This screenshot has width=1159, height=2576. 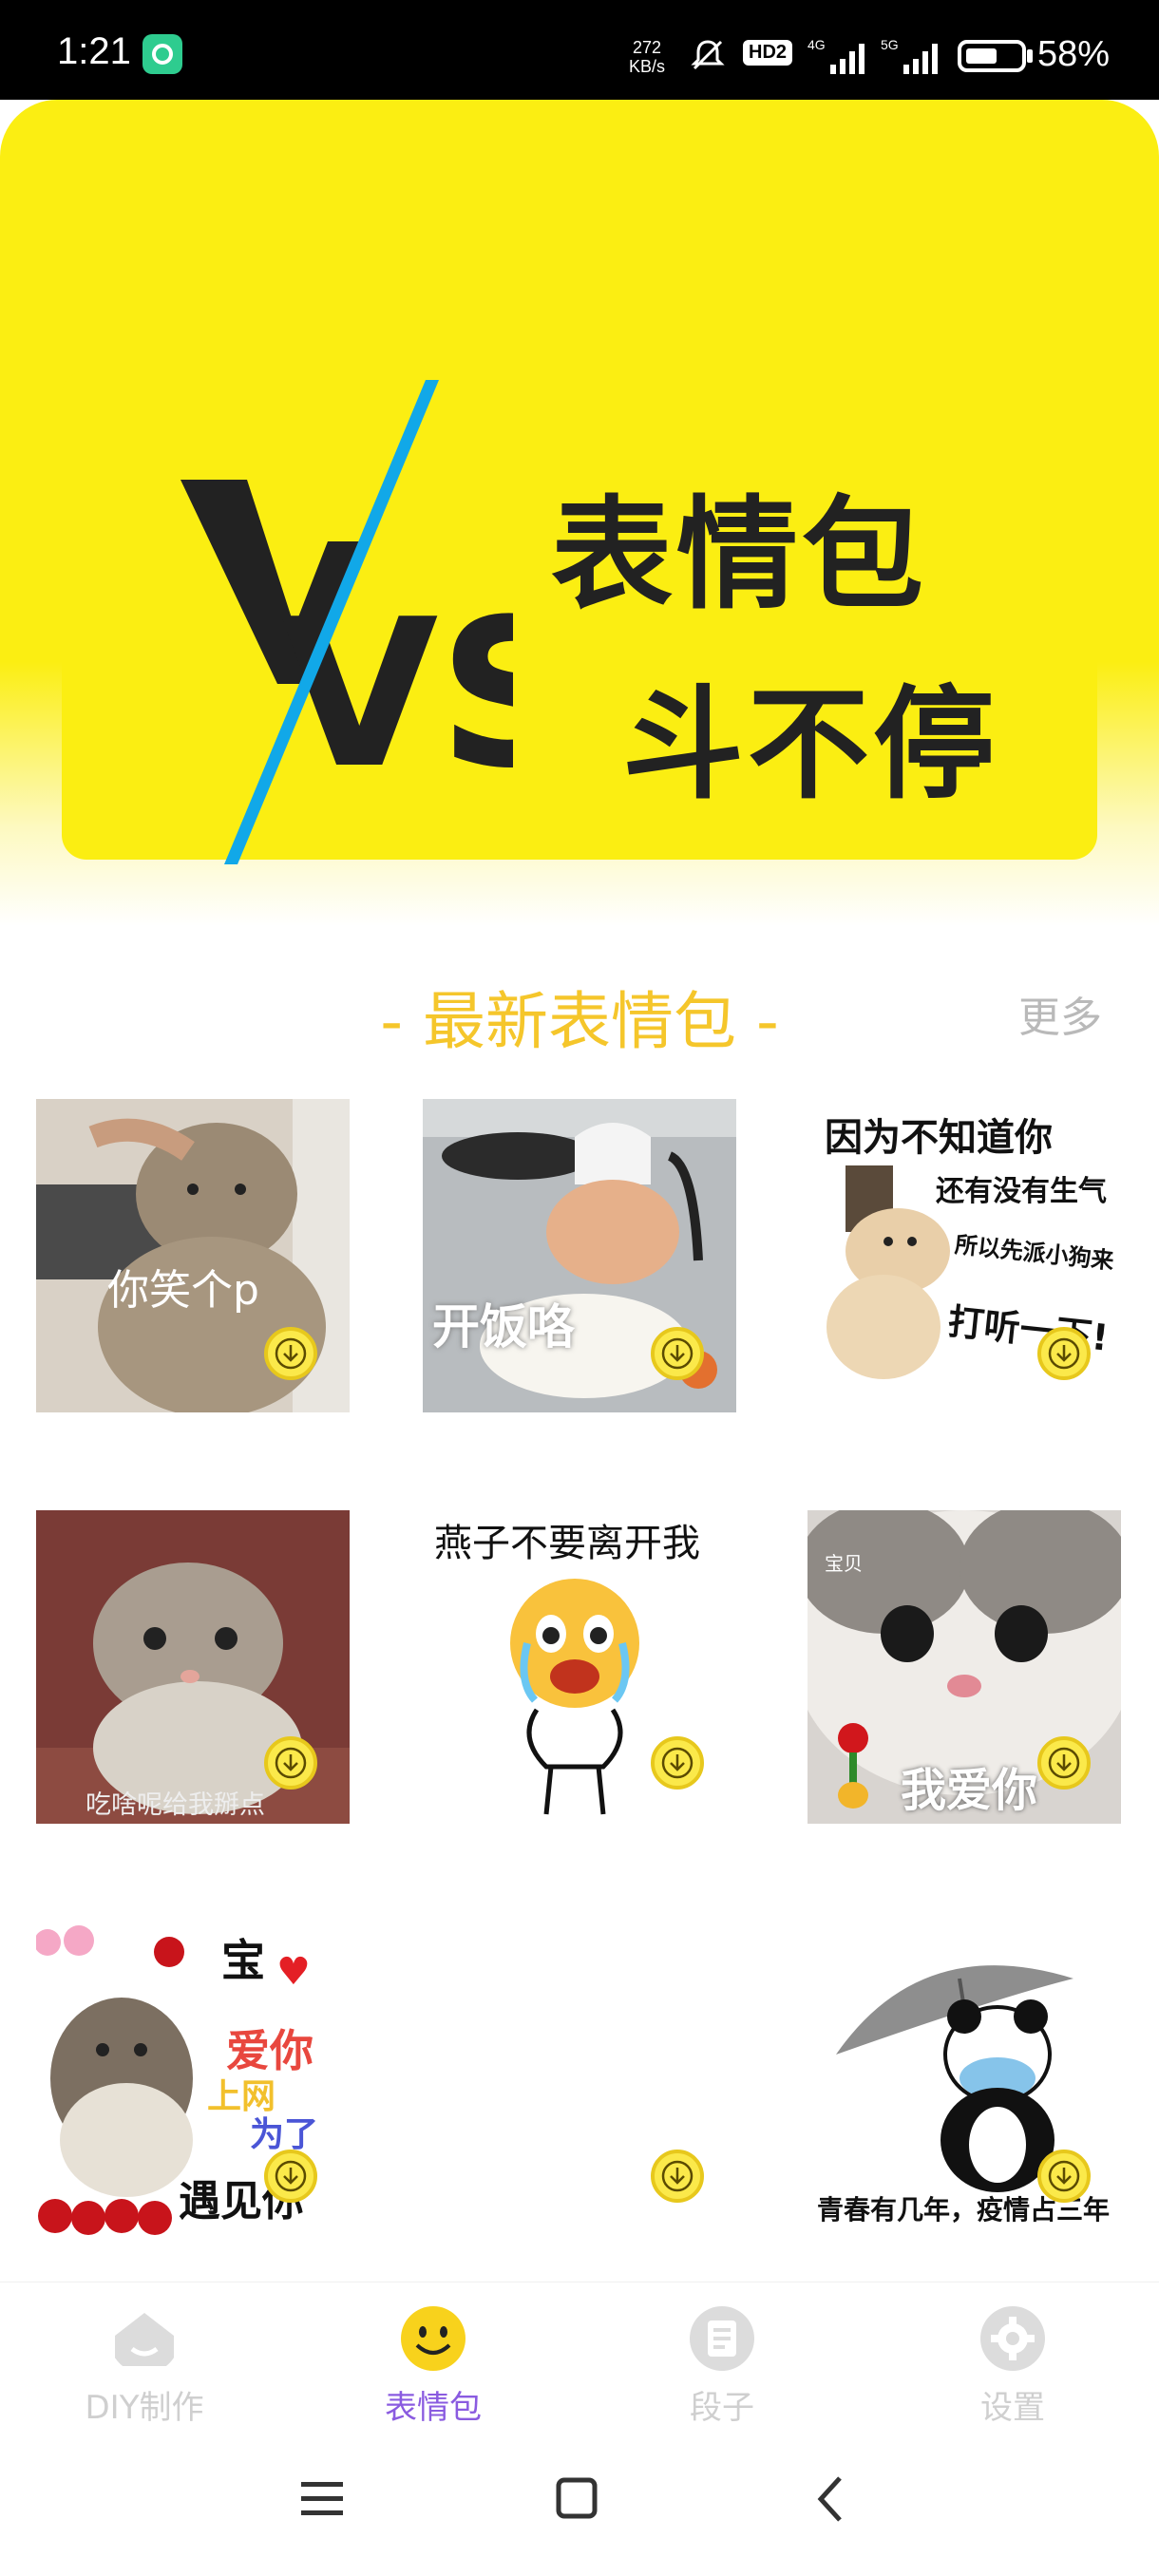 What do you see at coordinates (175, 1805) in the screenshot?
I see `sticker-caption: 吃啥呢给我掰点` at bounding box center [175, 1805].